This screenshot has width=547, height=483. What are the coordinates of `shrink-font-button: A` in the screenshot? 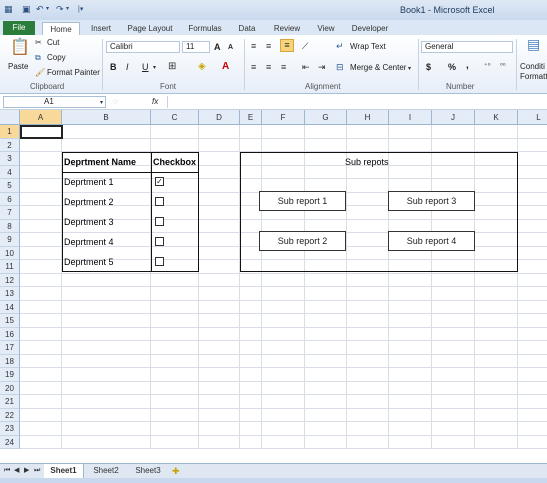 It's located at (230, 48).